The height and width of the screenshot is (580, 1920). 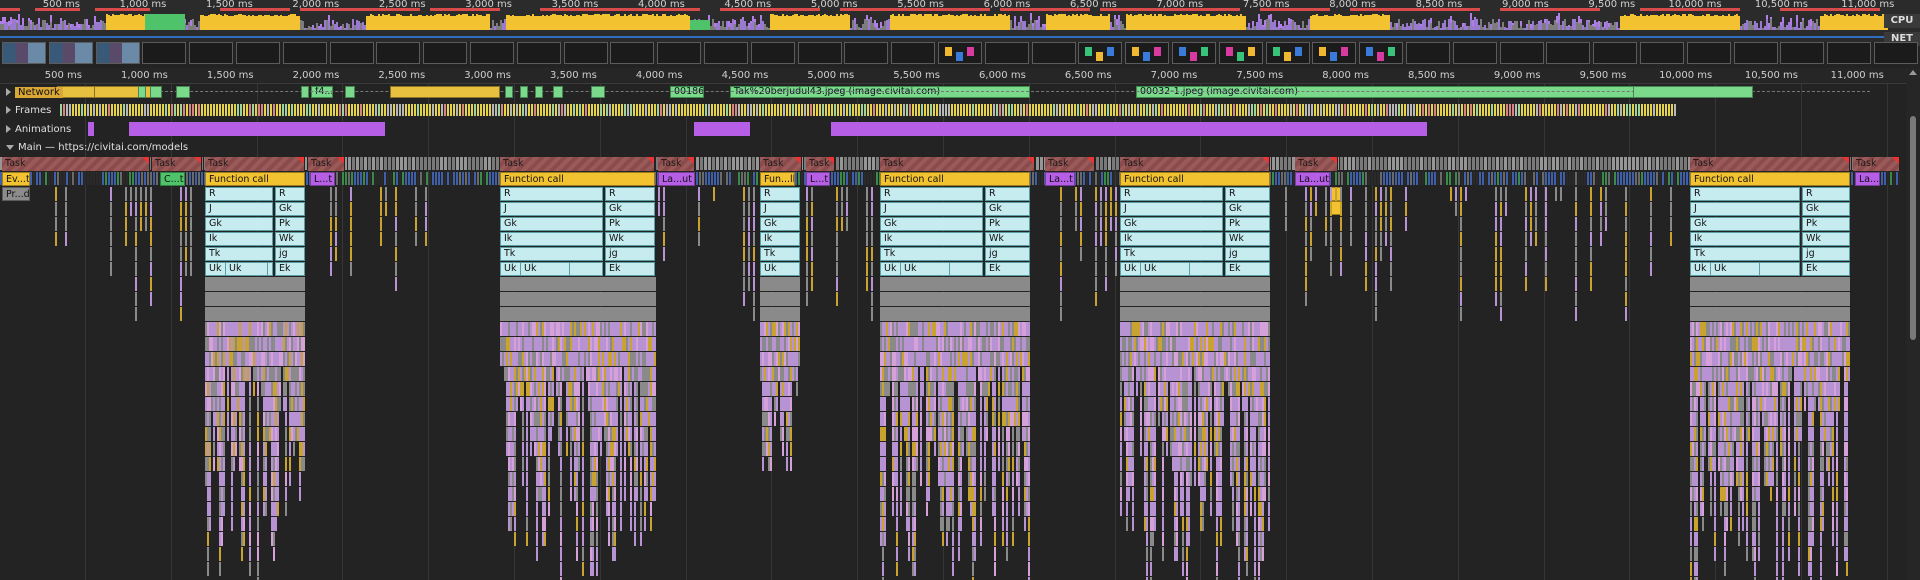 I want to click on screenshot-thumbnail, so click(x=24, y=53).